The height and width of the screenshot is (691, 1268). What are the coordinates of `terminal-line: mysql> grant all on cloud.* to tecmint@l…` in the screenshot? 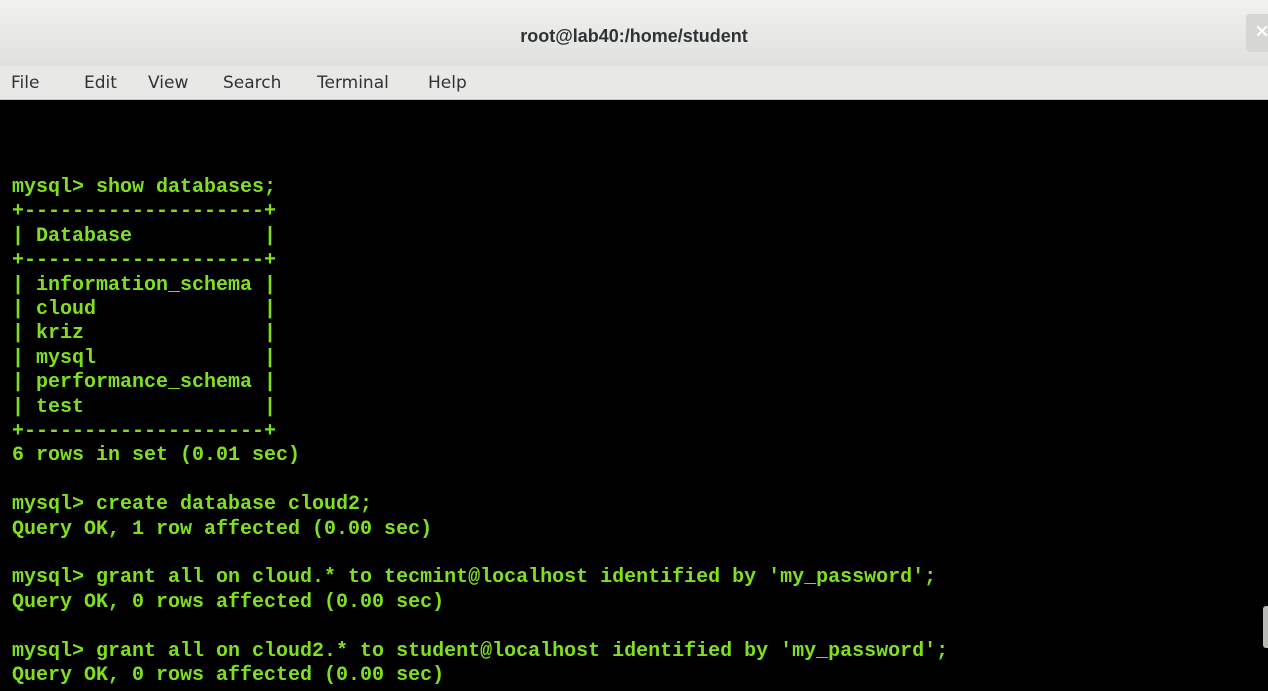 It's located at (474, 577).